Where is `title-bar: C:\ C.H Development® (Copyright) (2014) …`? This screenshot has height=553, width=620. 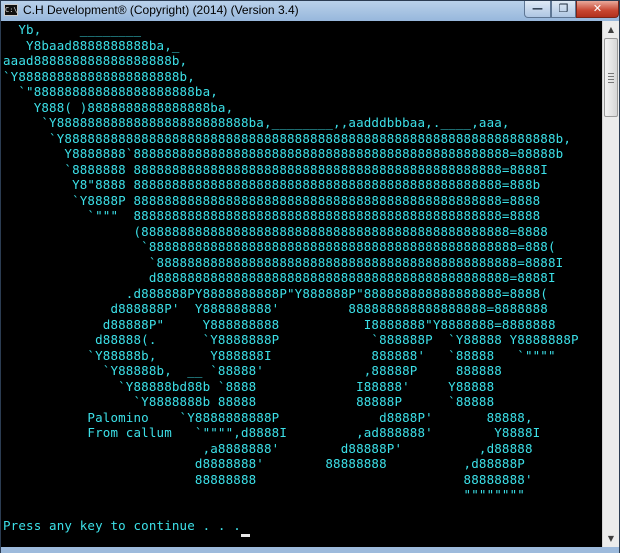
title-bar: C:\ C.H Development® (Copyright) (2014) … is located at coordinates (310, 11).